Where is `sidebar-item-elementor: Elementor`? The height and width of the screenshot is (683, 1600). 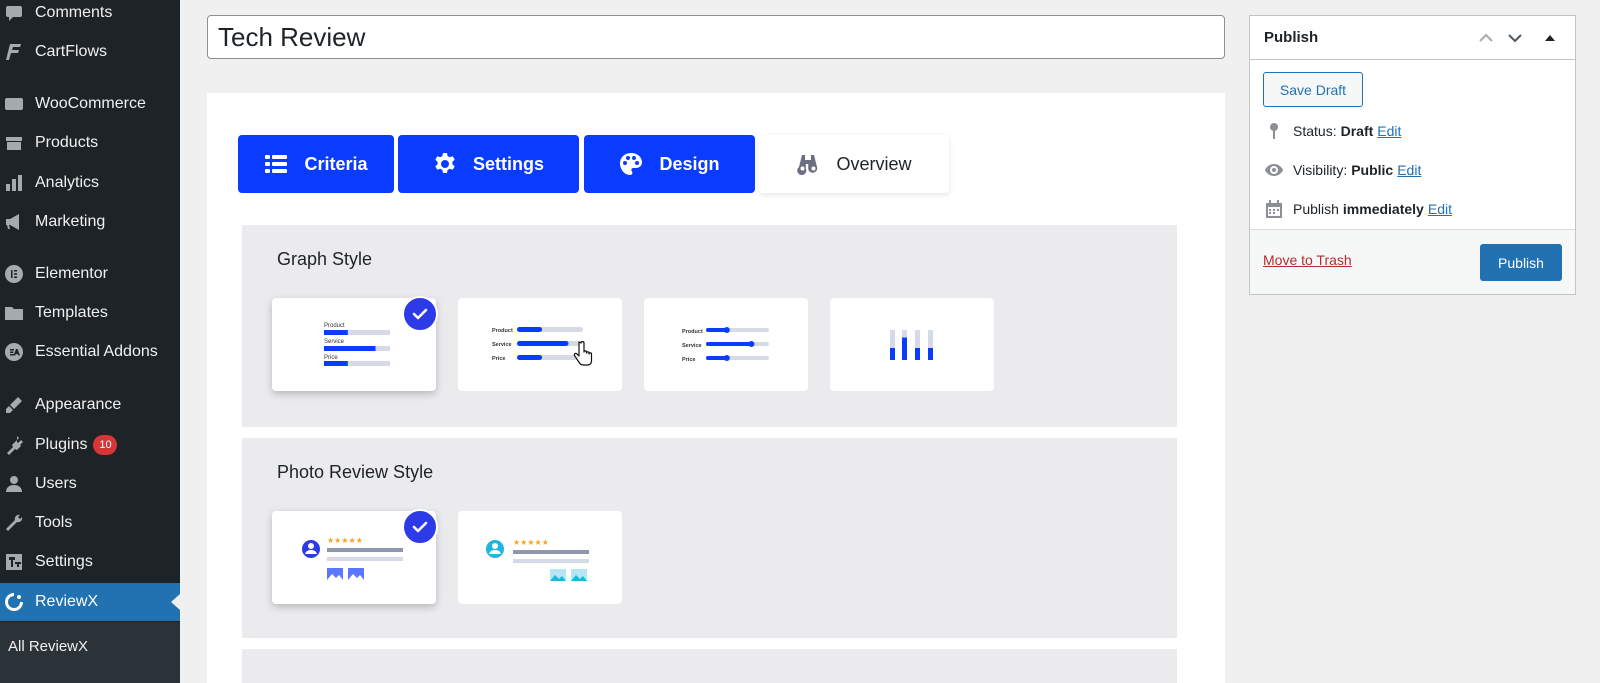 sidebar-item-elementor: Elementor is located at coordinates (90, 274).